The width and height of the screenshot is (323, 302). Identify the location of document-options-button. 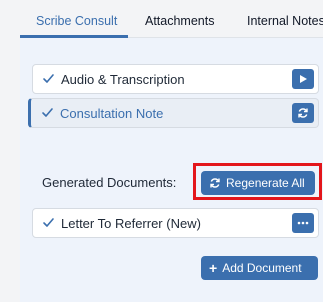
(303, 223).